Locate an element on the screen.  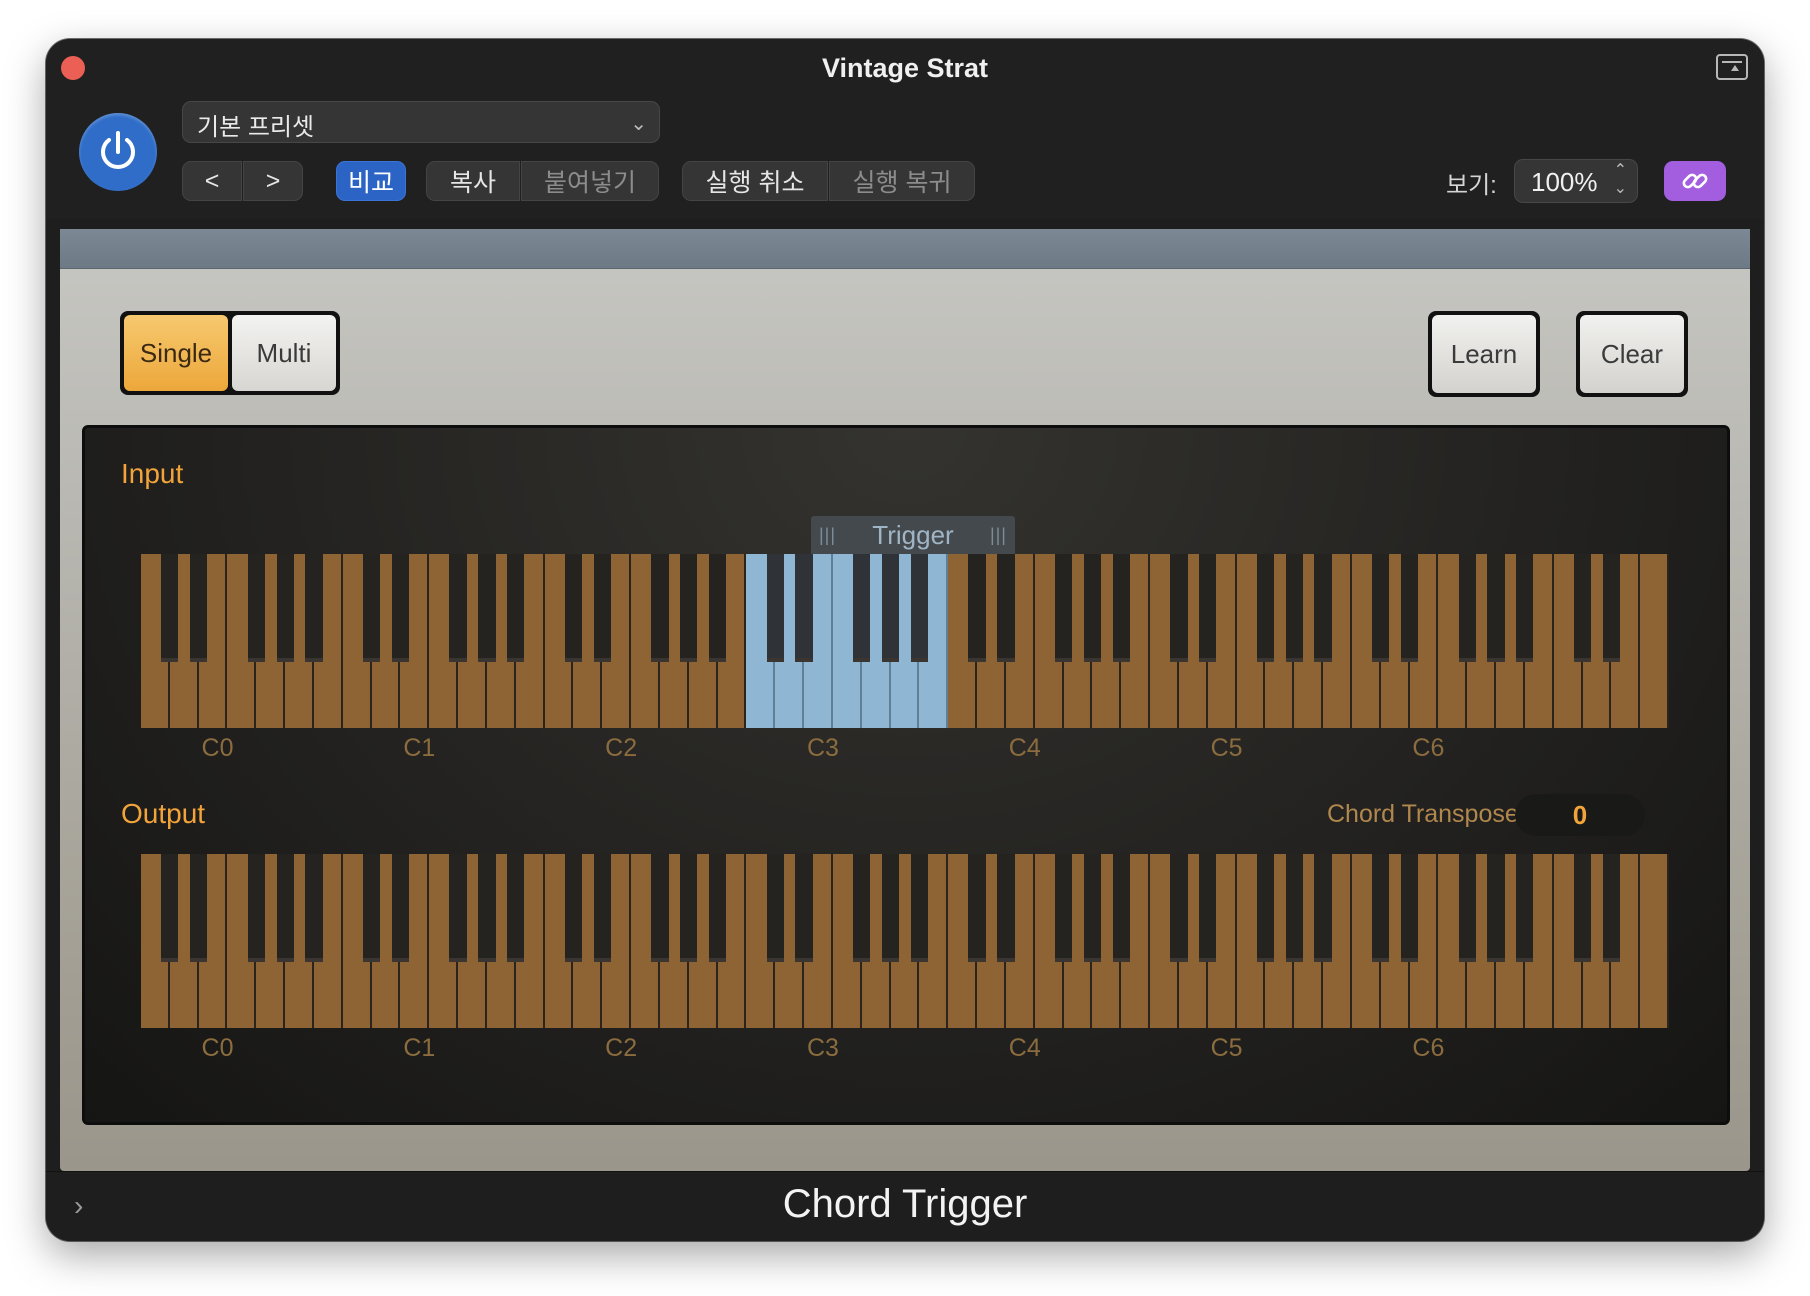
link-button is located at coordinates (1695, 181).